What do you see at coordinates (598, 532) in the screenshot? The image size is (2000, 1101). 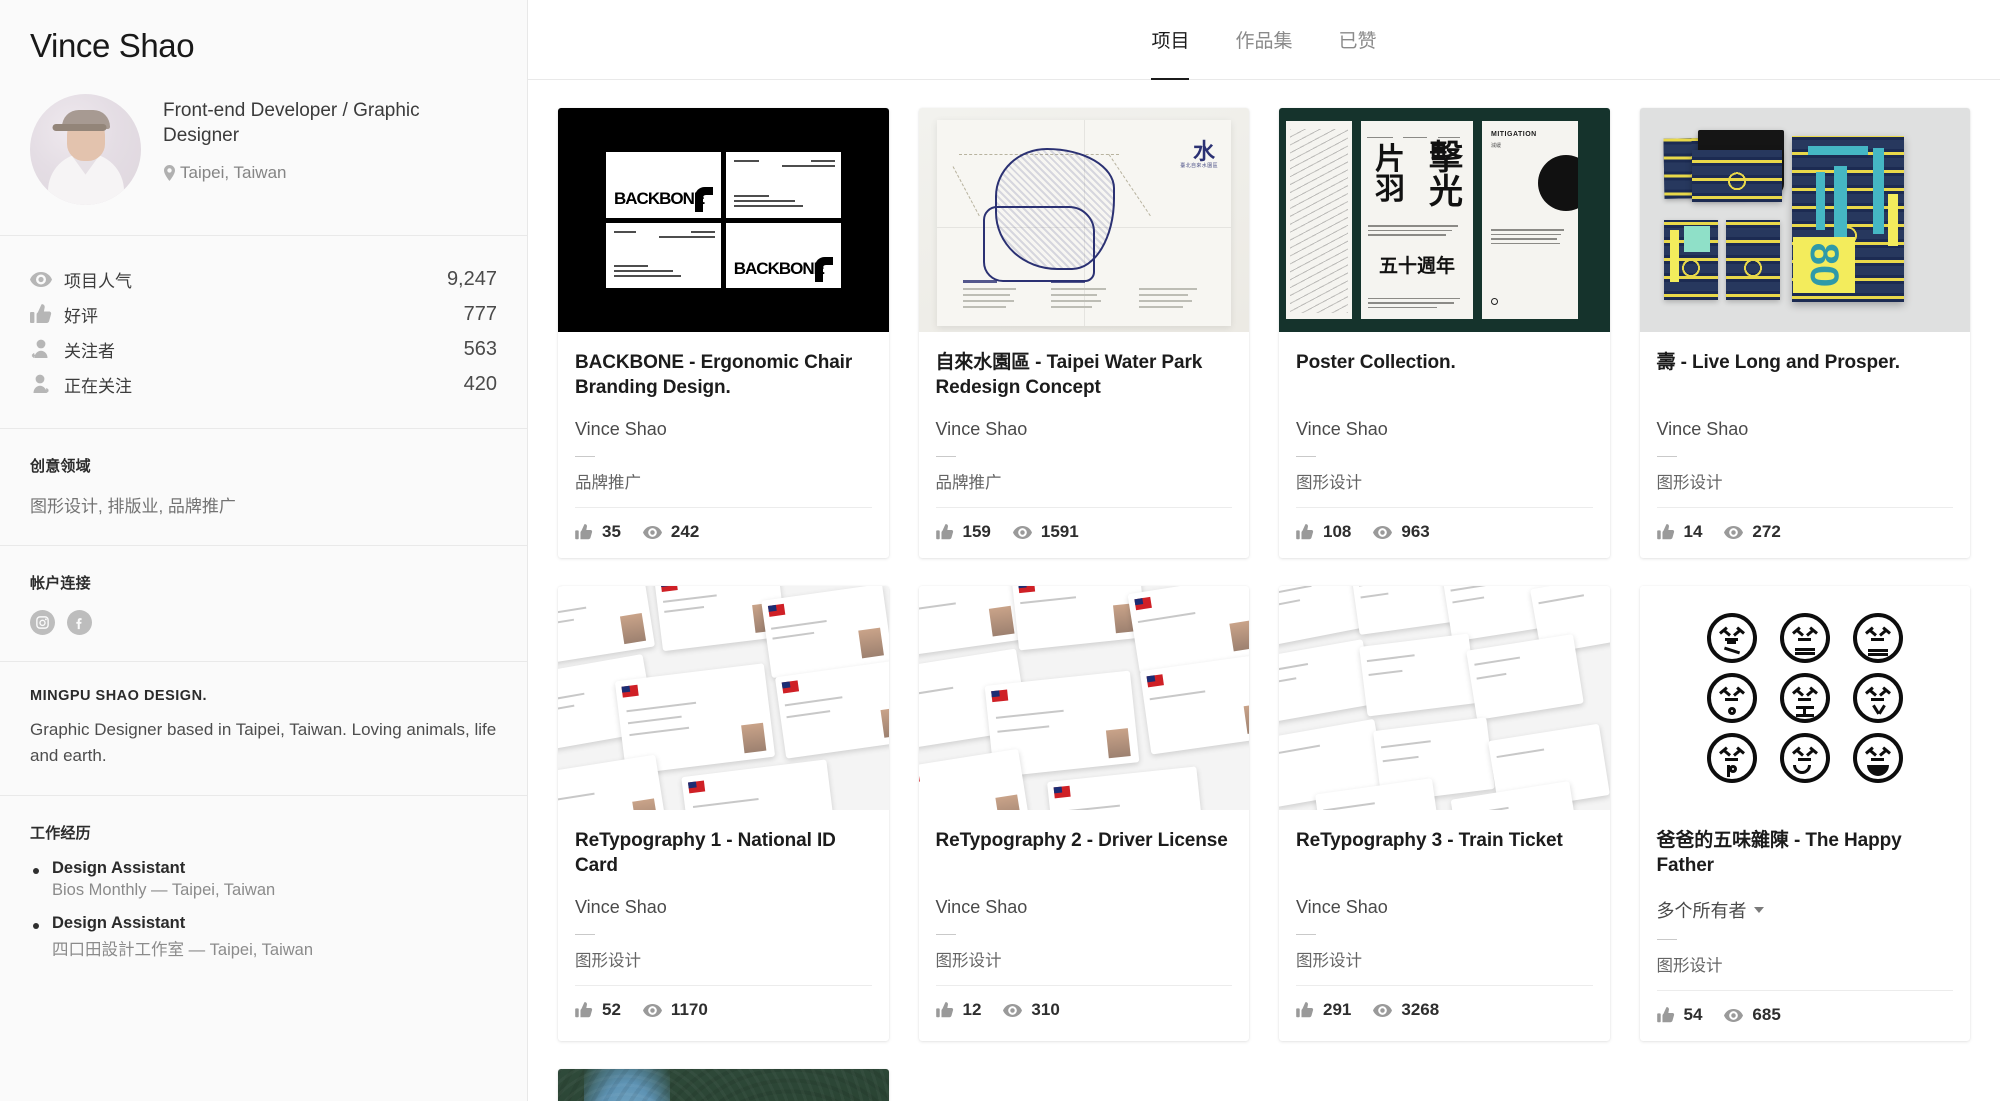 I see `project-likes: 35` at bounding box center [598, 532].